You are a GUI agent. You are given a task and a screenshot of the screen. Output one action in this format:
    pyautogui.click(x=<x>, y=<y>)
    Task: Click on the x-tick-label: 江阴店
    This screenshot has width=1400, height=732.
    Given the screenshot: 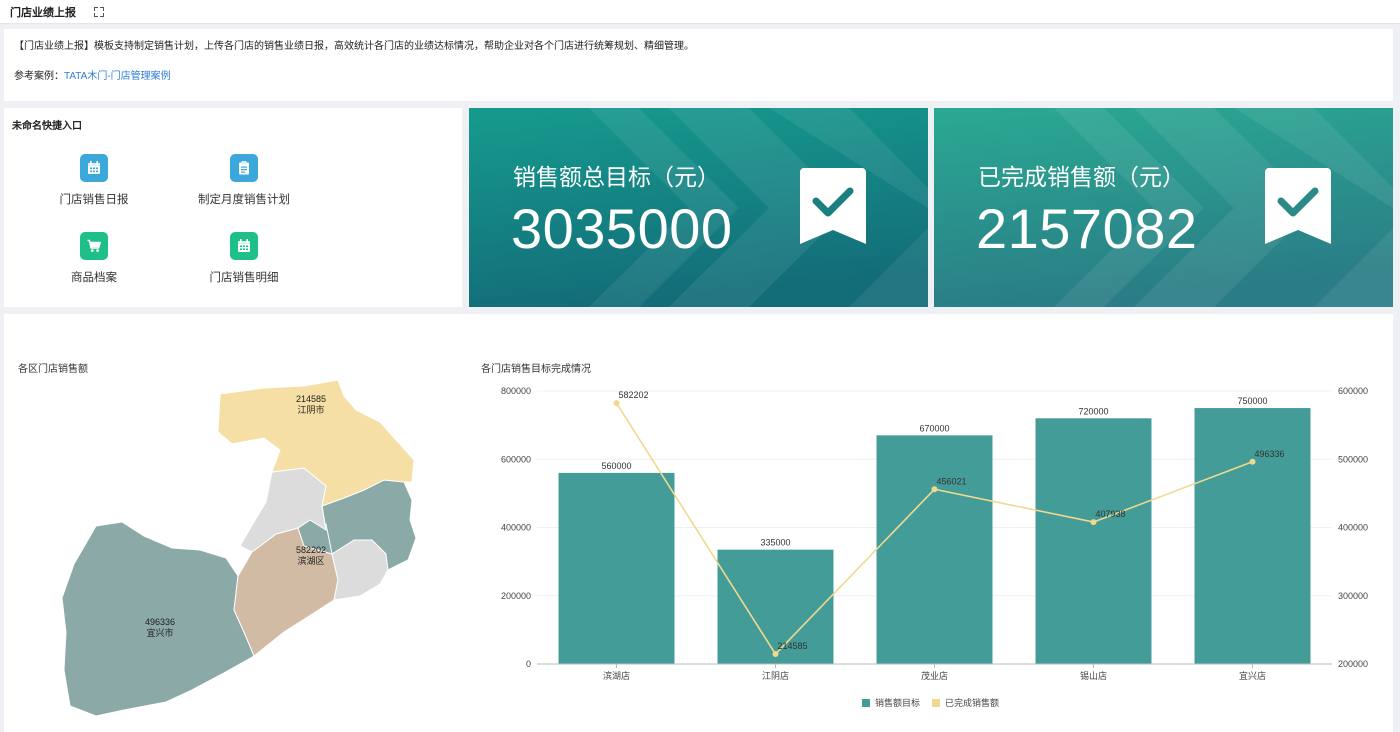 What is the action you would take?
    pyautogui.click(x=775, y=675)
    